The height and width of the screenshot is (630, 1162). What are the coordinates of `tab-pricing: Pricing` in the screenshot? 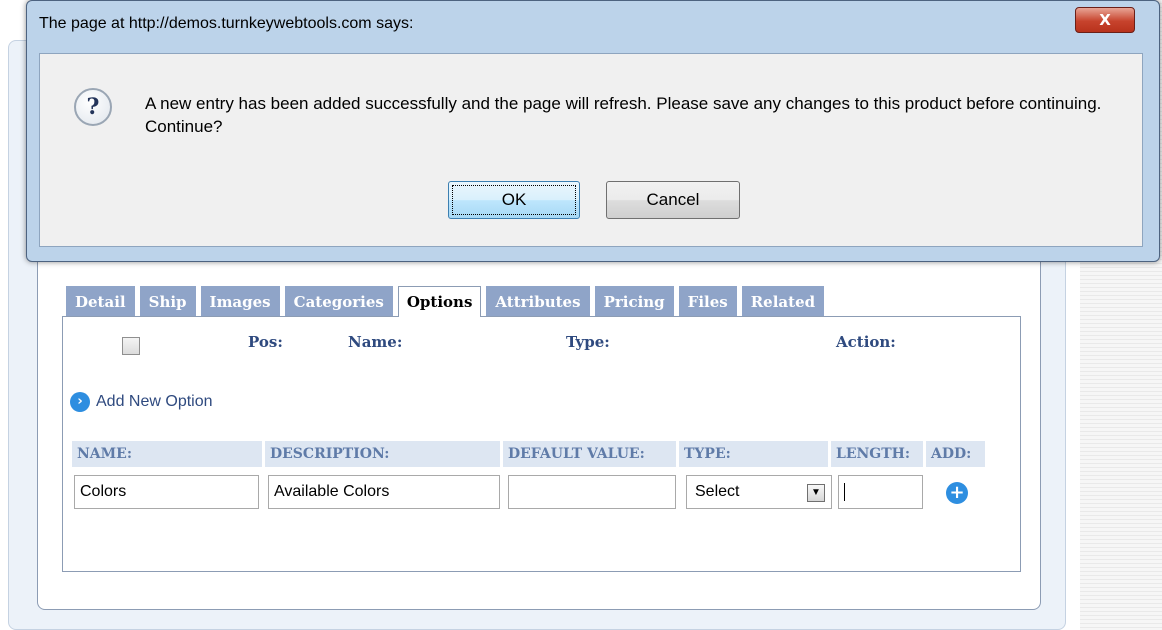 It's located at (634, 301).